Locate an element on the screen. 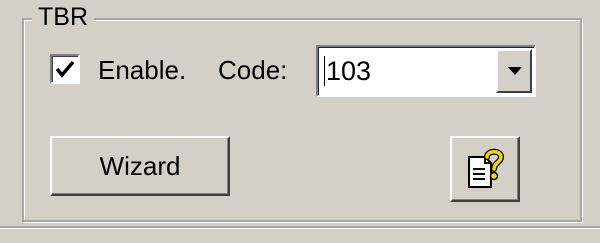 The height and width of the screenshot is (243, 600). code-label: Code: is located at coordinates (253, 70).